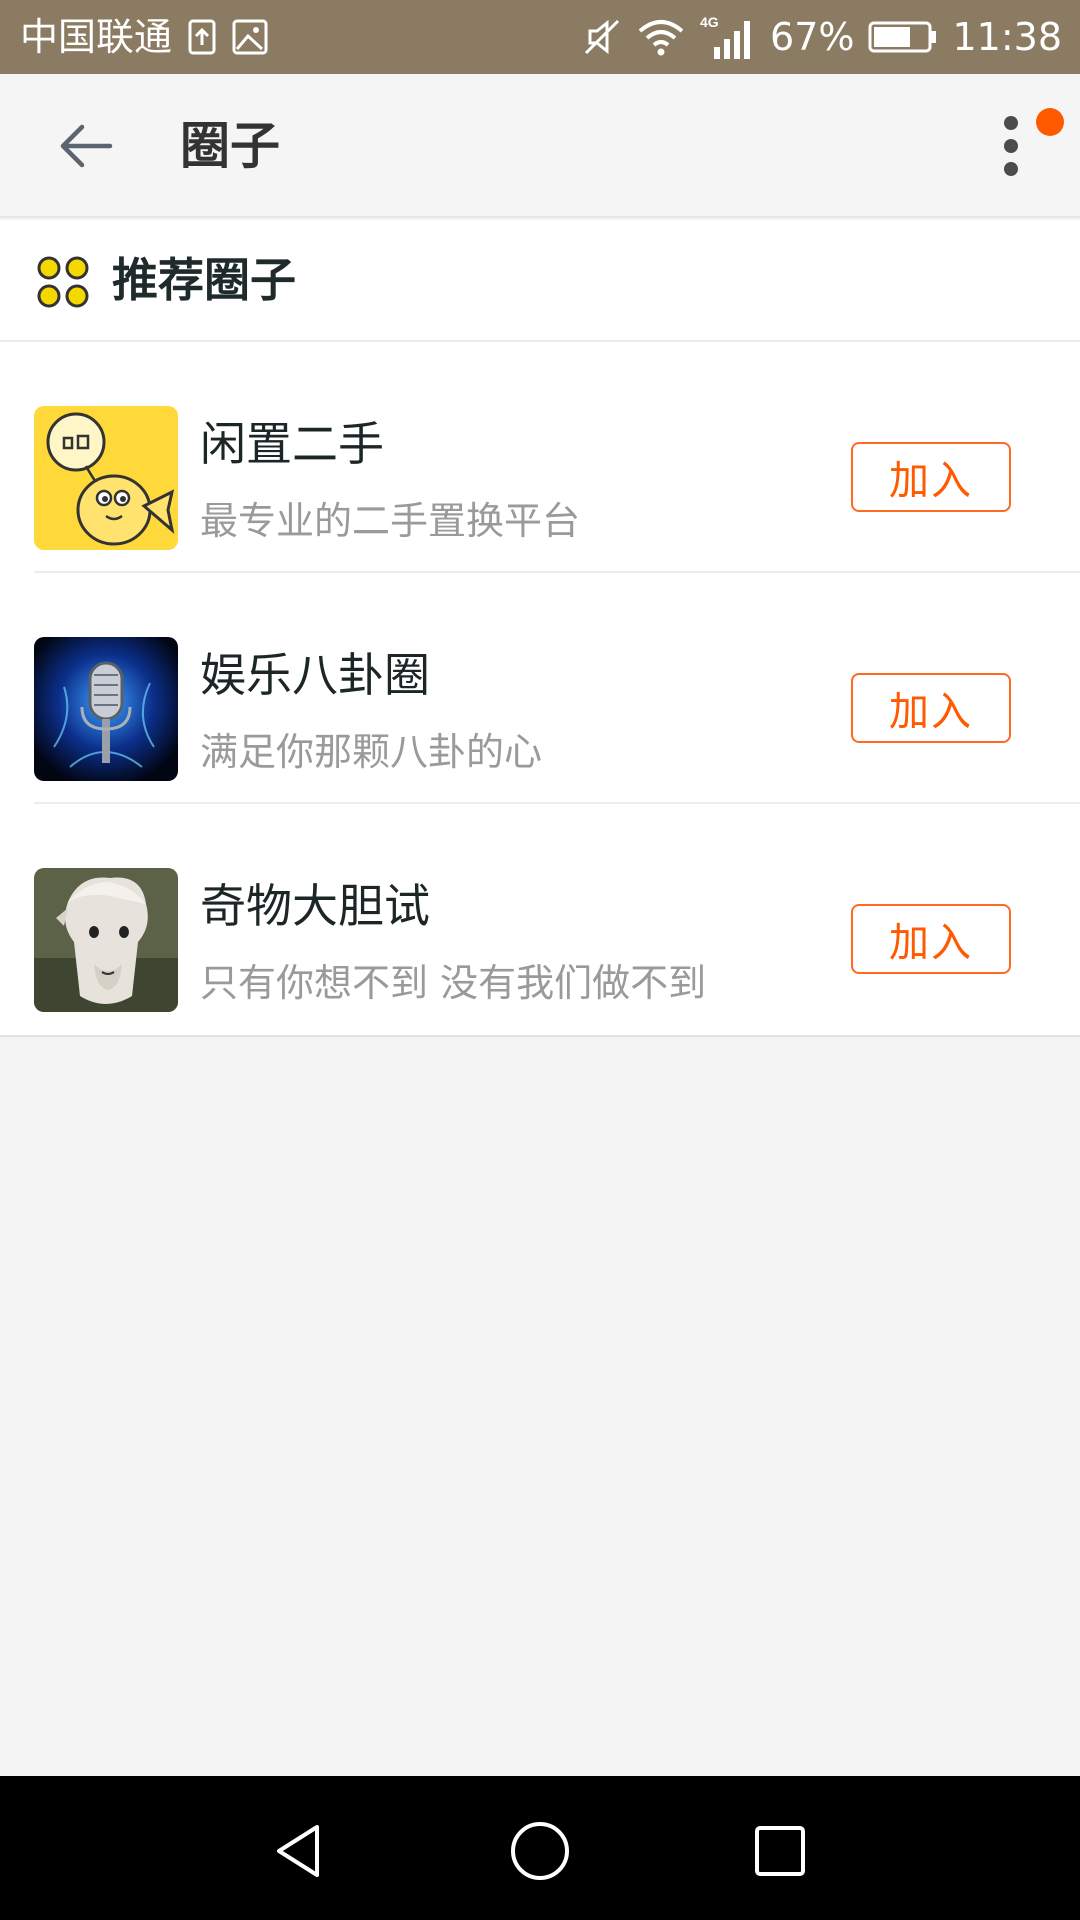 Image resolution: width=1080 pixels, height=1920 pixels. I want to click on more-vertical-icon, so click(1012, 150).